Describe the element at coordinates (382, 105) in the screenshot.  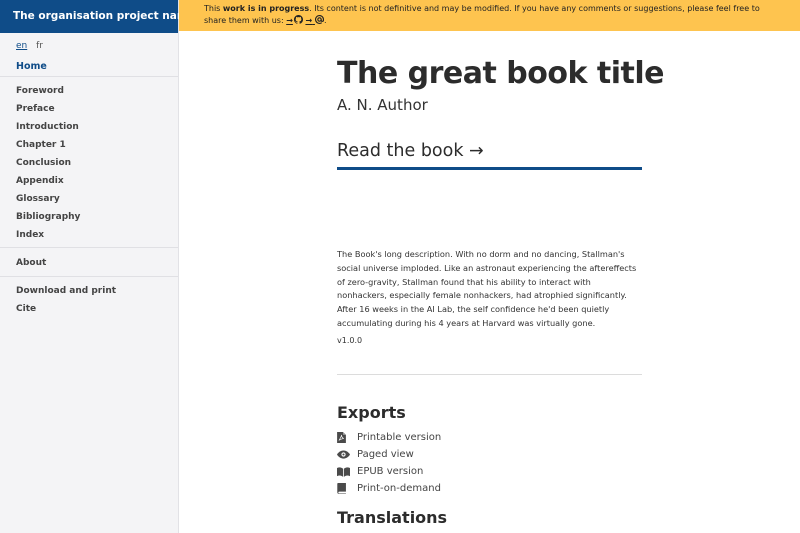
I see `book-author: A. N. Author` at that location.